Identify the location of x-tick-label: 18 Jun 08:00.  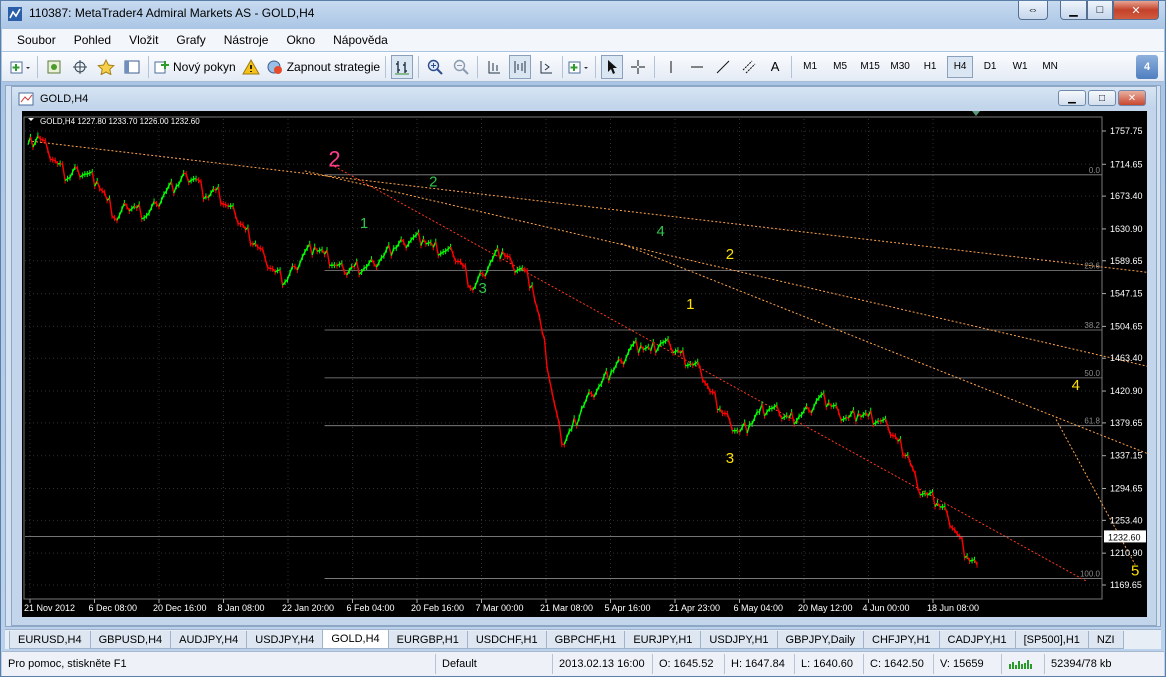
(953, 608).